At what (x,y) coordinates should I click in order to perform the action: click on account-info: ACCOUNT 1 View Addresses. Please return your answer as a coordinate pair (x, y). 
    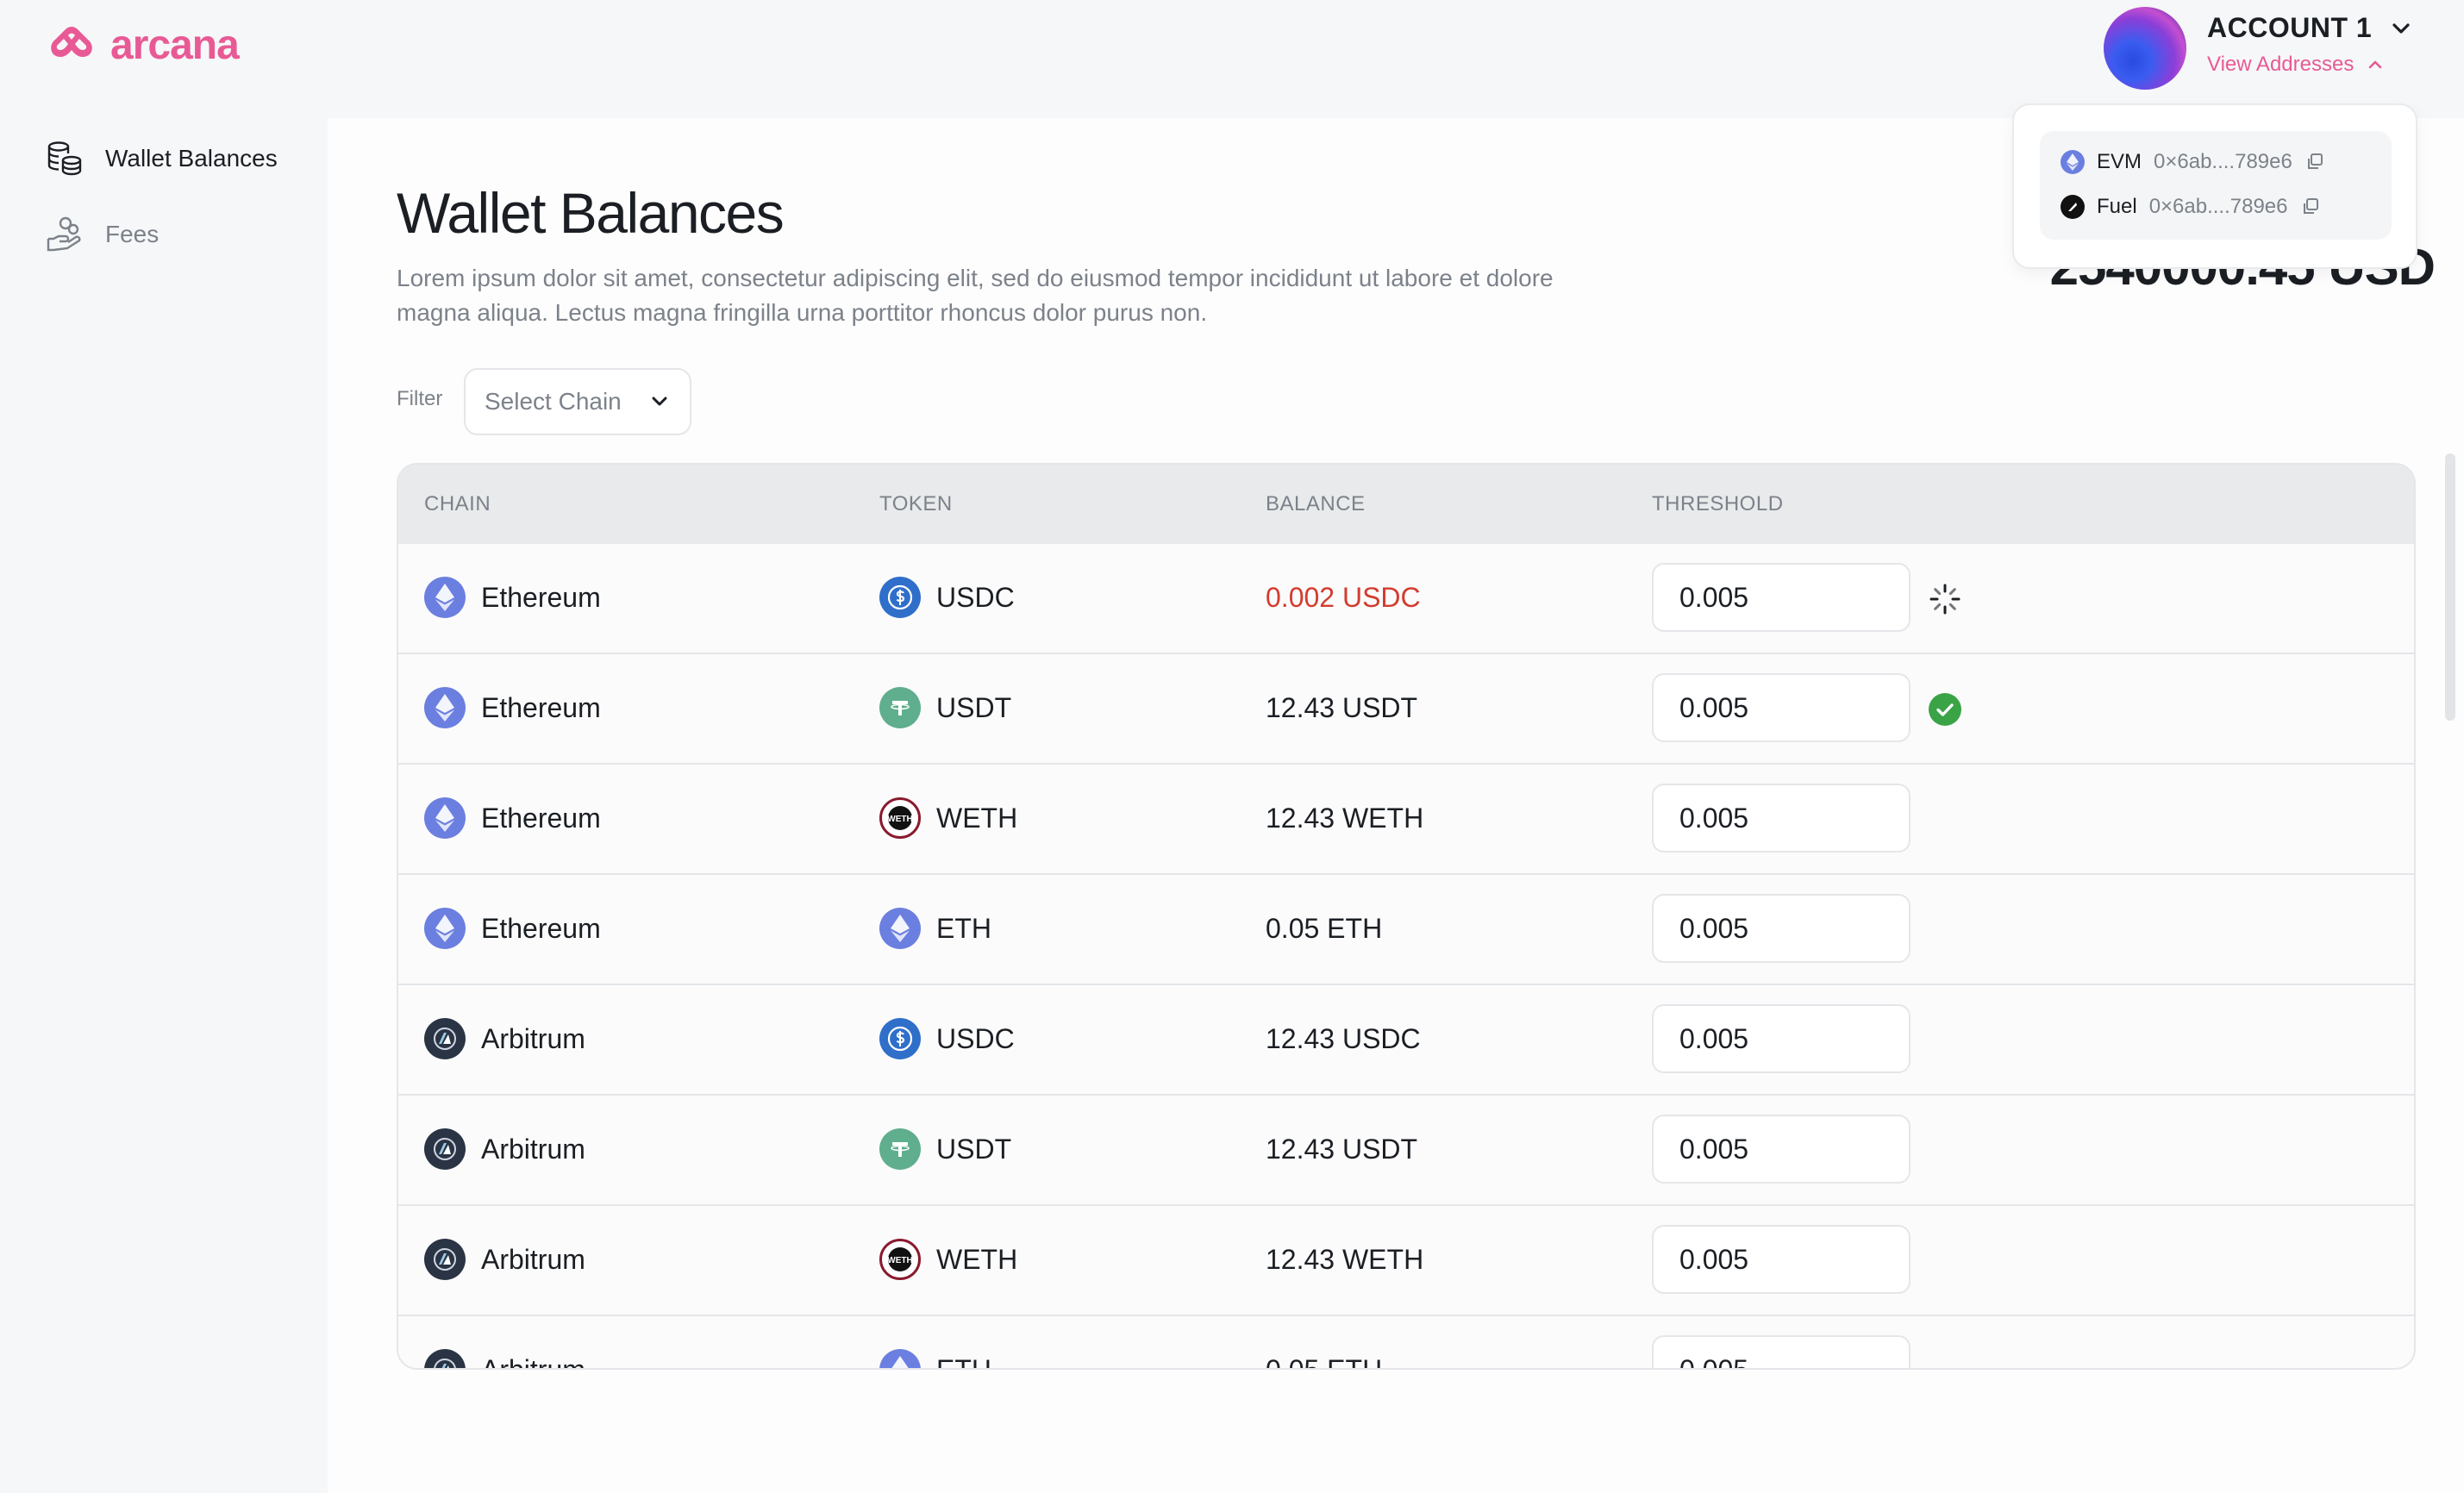
    Looking at the image, I should click on (2310, 42).